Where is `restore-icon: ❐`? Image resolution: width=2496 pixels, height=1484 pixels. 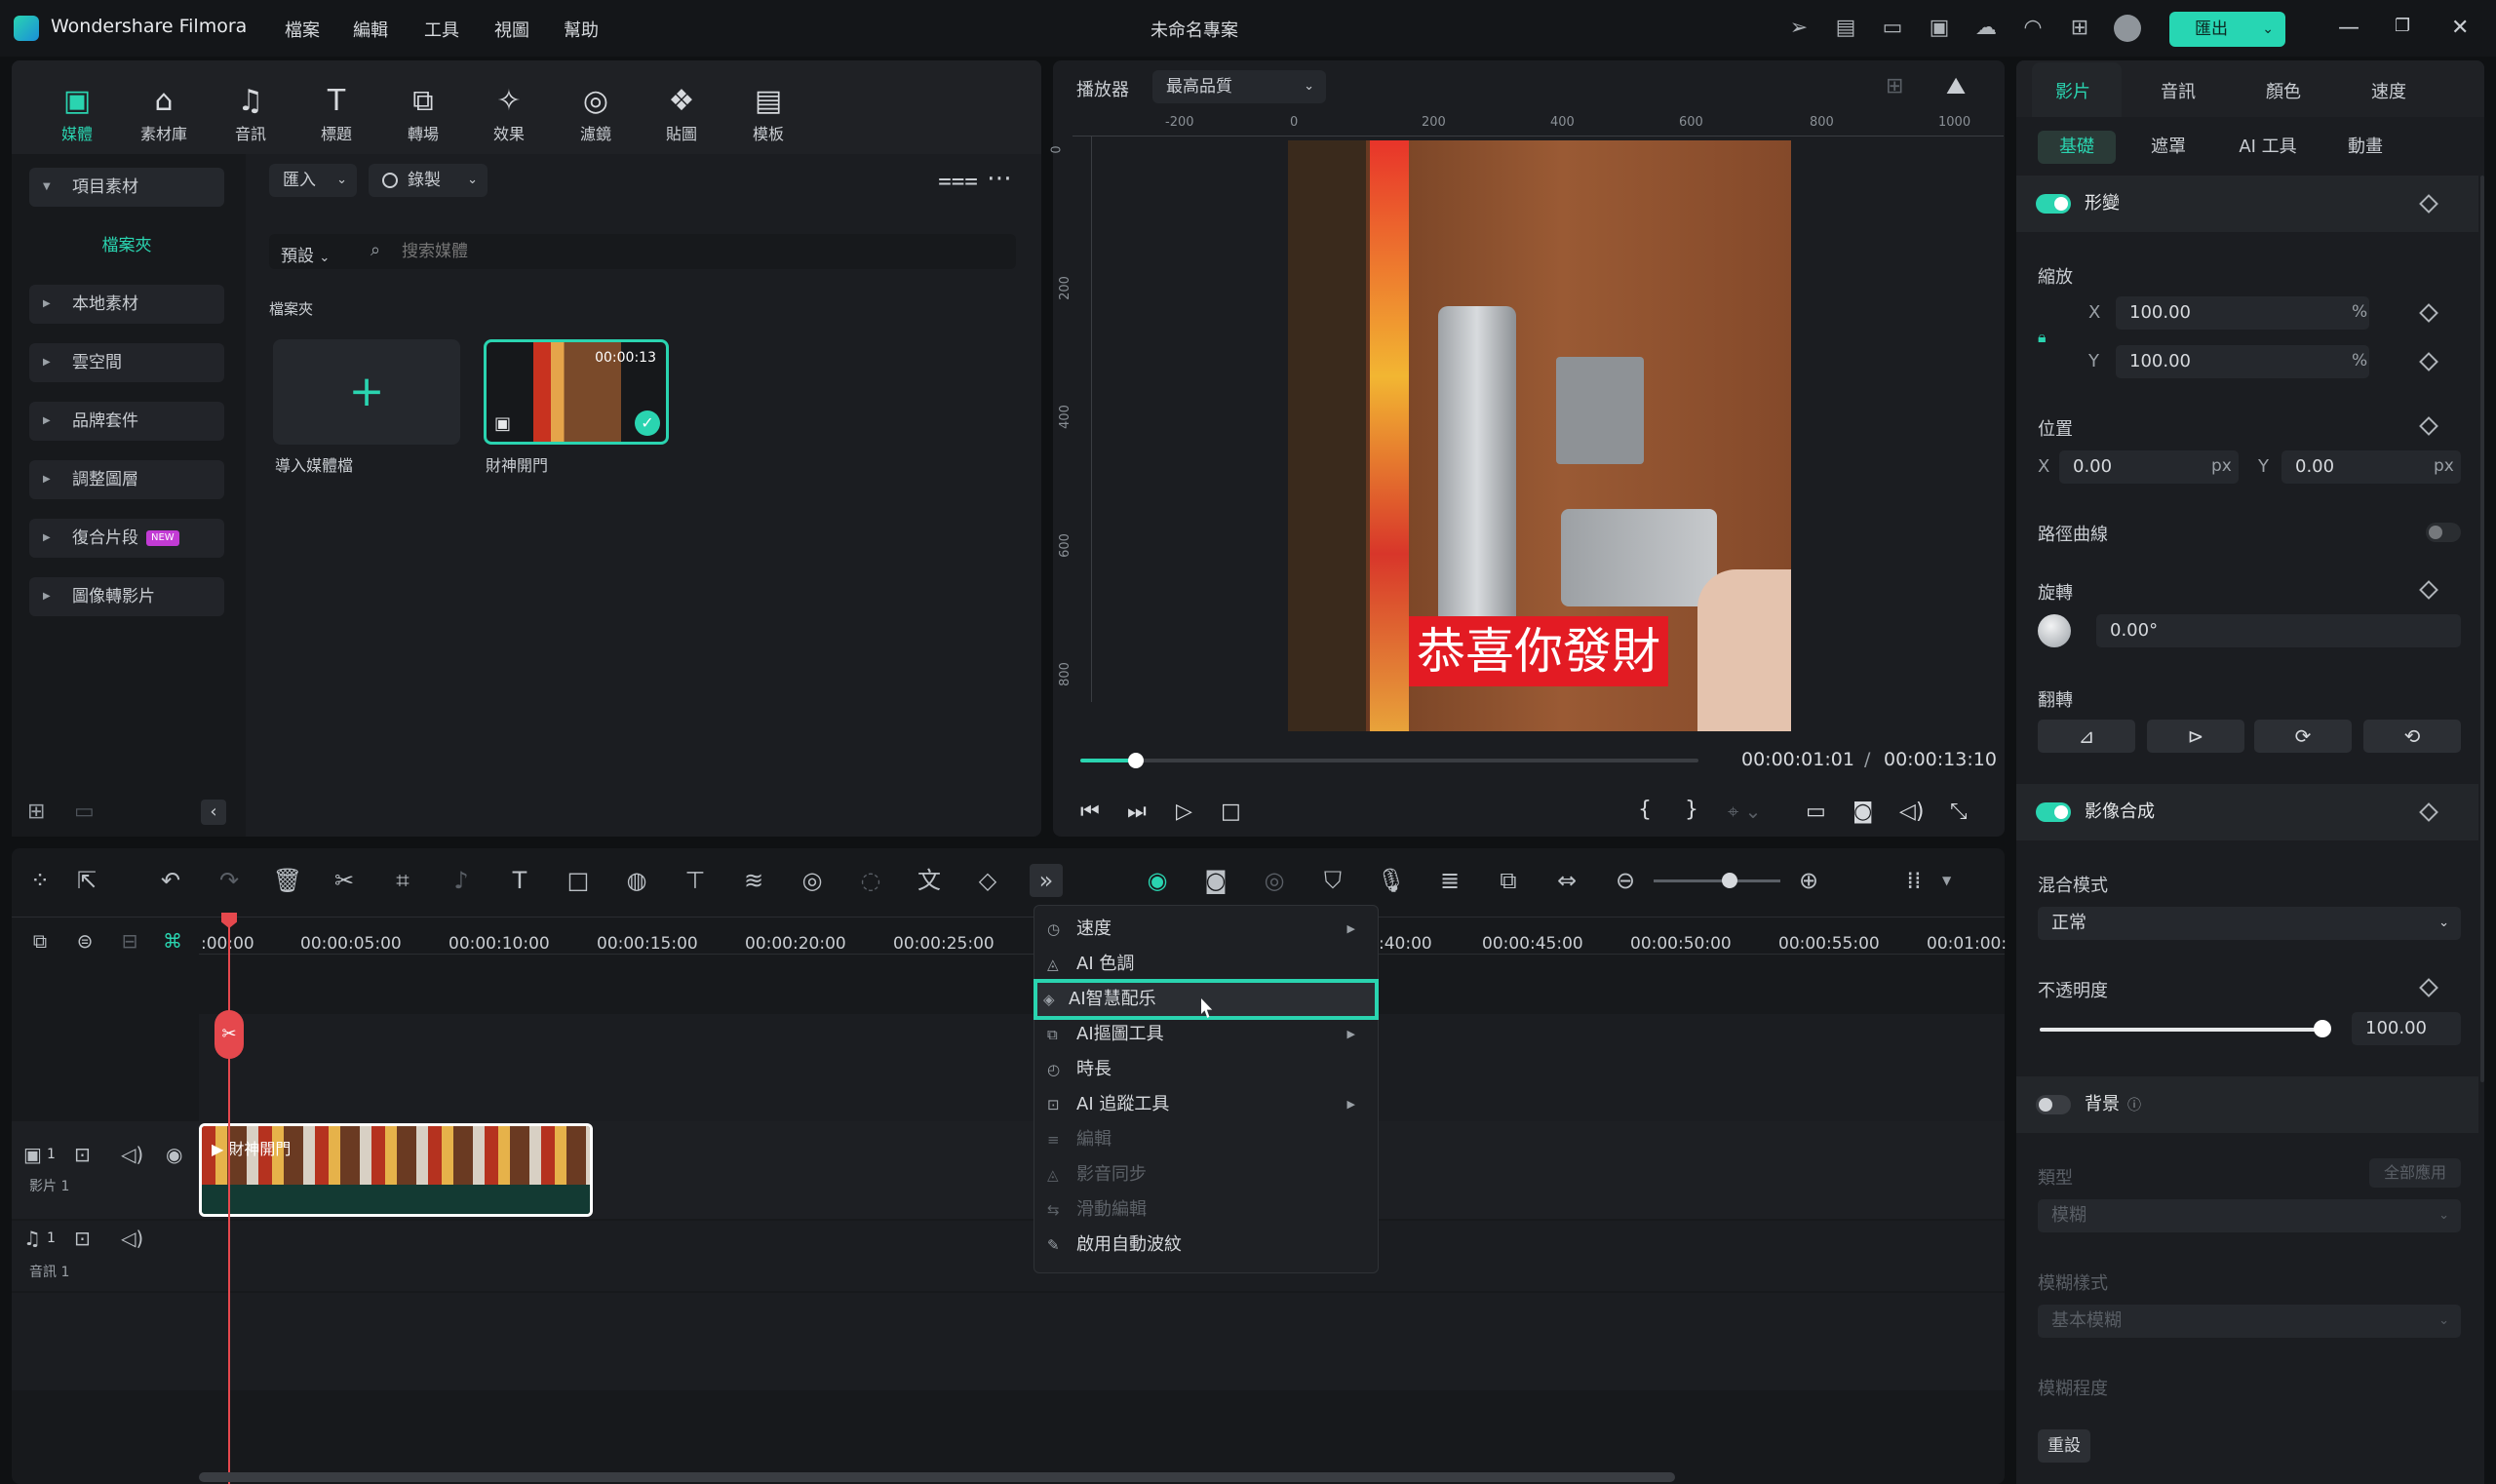 restore-icon: ❐ is located at coordinates (2402, 26).